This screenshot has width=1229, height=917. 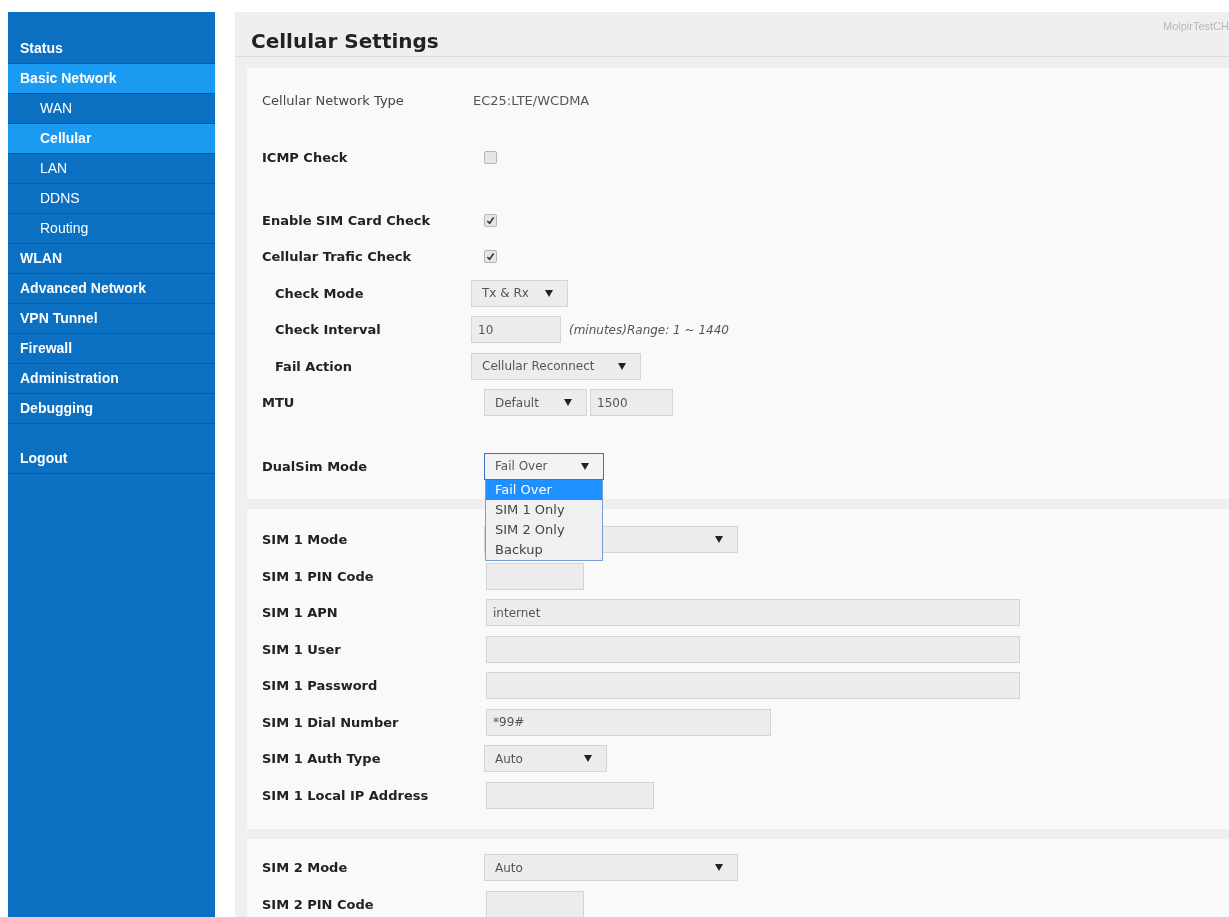 I want to click on select-field: Fail Over, so click(x=544, y=466).